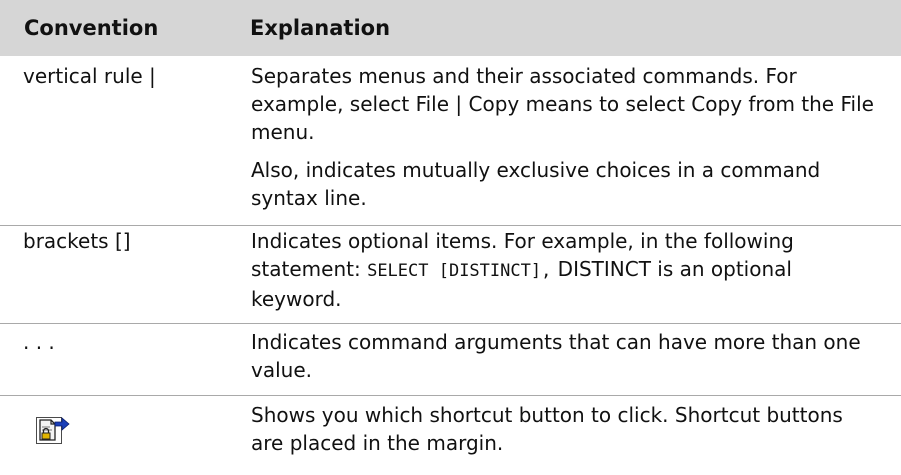 The height and width of the screenshot is (475, 901). What do you see at coordinates (320, 28) in the screenshot?
I see `header-explanation: Explanation` at bounding box center [320, 28].